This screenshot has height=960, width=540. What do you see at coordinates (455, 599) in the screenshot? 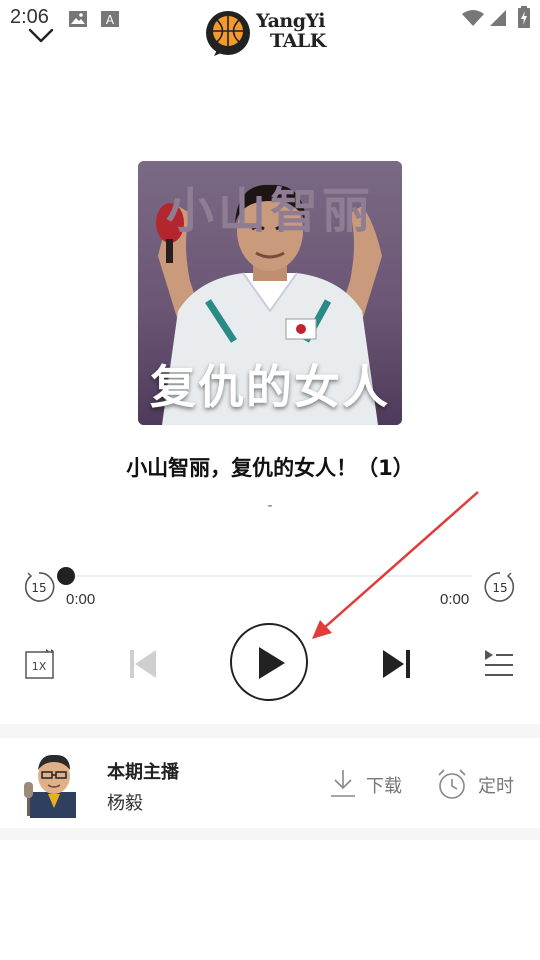
I see `total-time: 0:00` at bounding box center [455, 599].